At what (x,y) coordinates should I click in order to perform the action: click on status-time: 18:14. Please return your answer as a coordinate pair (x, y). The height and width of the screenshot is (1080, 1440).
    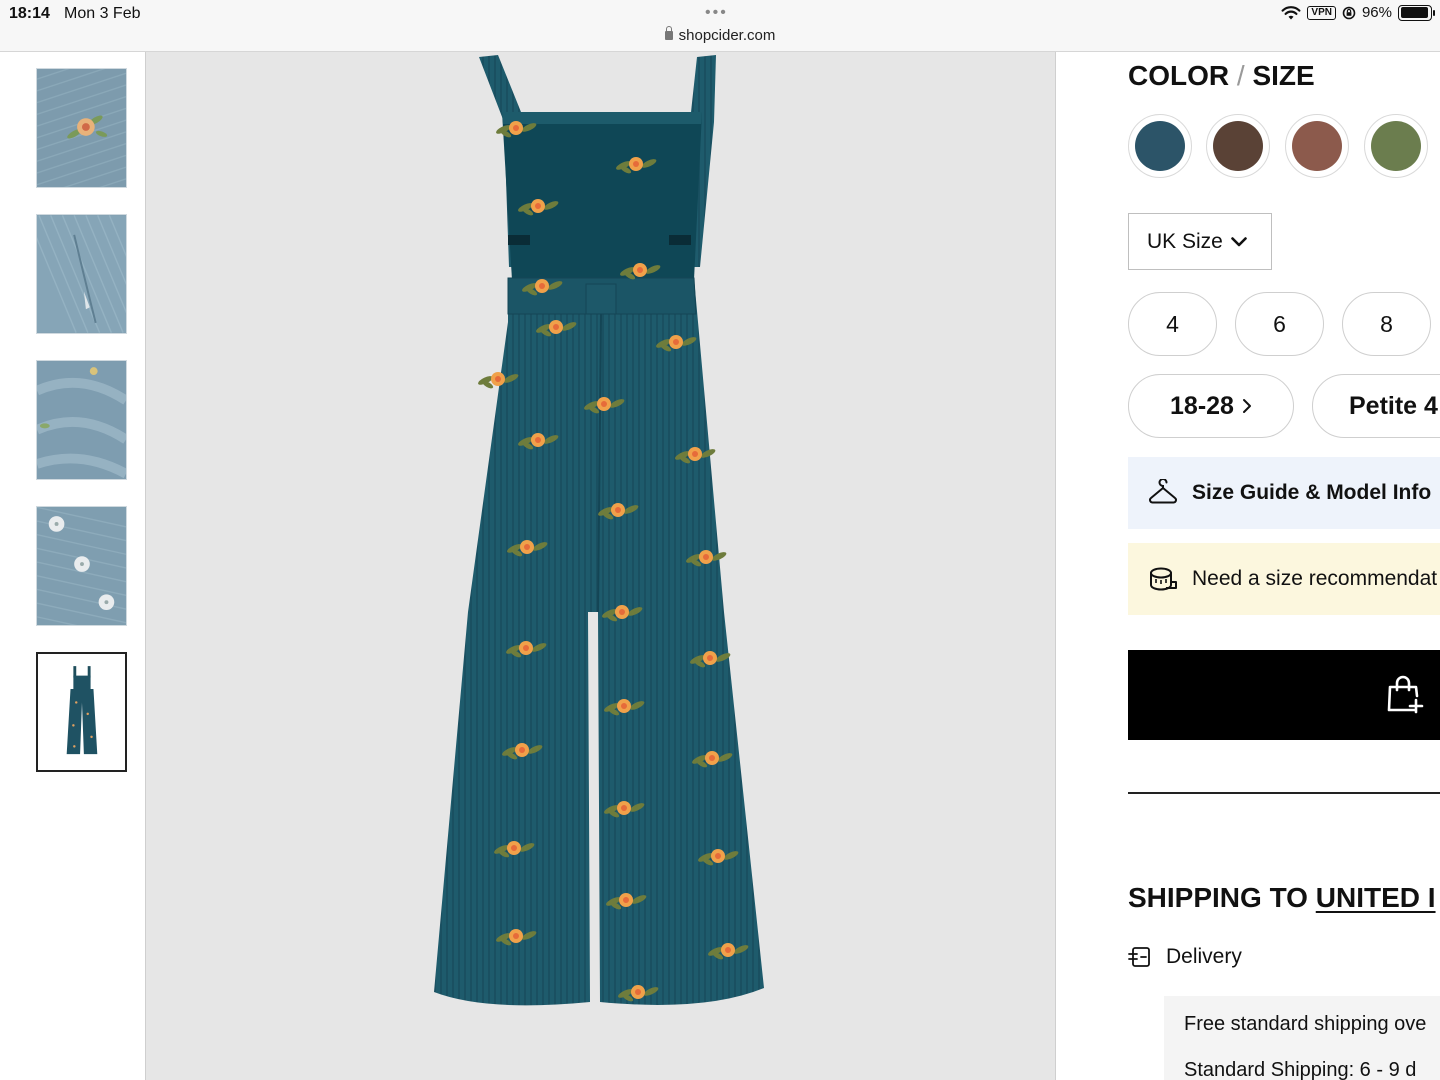
    Looking at the image, I should click on (29, 13).